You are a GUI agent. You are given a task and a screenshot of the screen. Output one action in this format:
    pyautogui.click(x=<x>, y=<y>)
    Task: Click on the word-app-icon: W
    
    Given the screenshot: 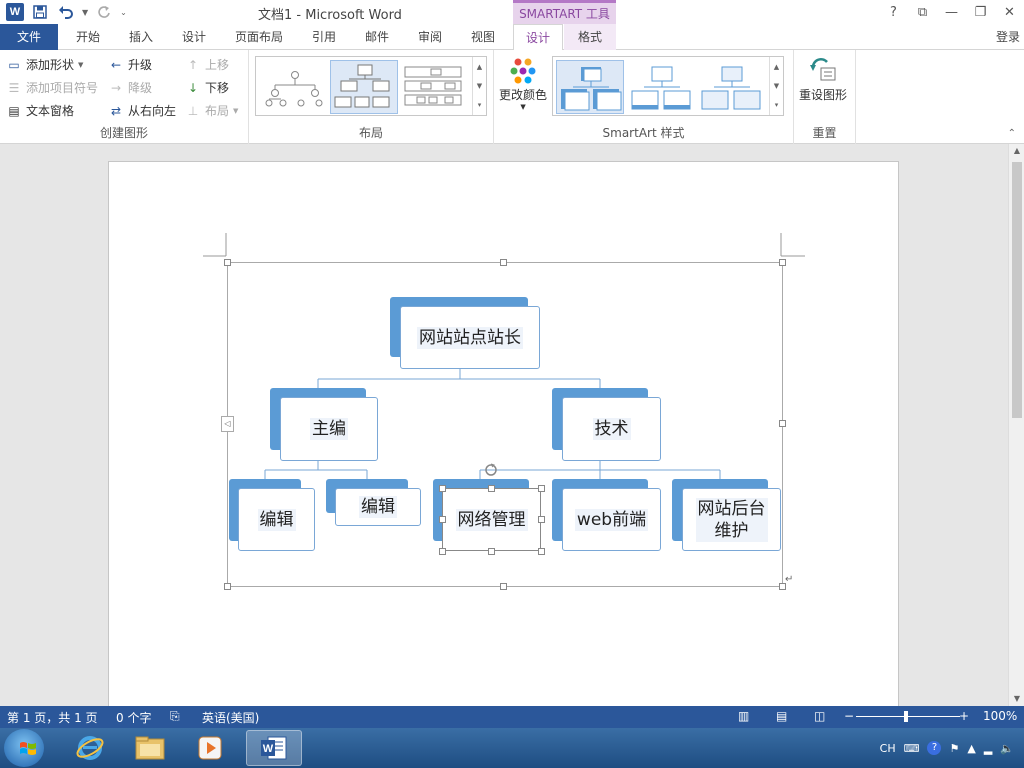 What is the action you would take?
    pyautogui.click(x=274, y=748)
    